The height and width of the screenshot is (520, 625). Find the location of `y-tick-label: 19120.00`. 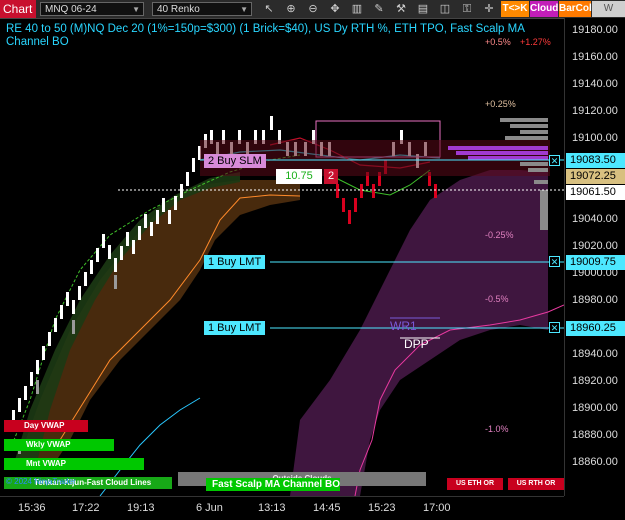

y-tick-label: 19120.00 is located at coordinates (595, 111).